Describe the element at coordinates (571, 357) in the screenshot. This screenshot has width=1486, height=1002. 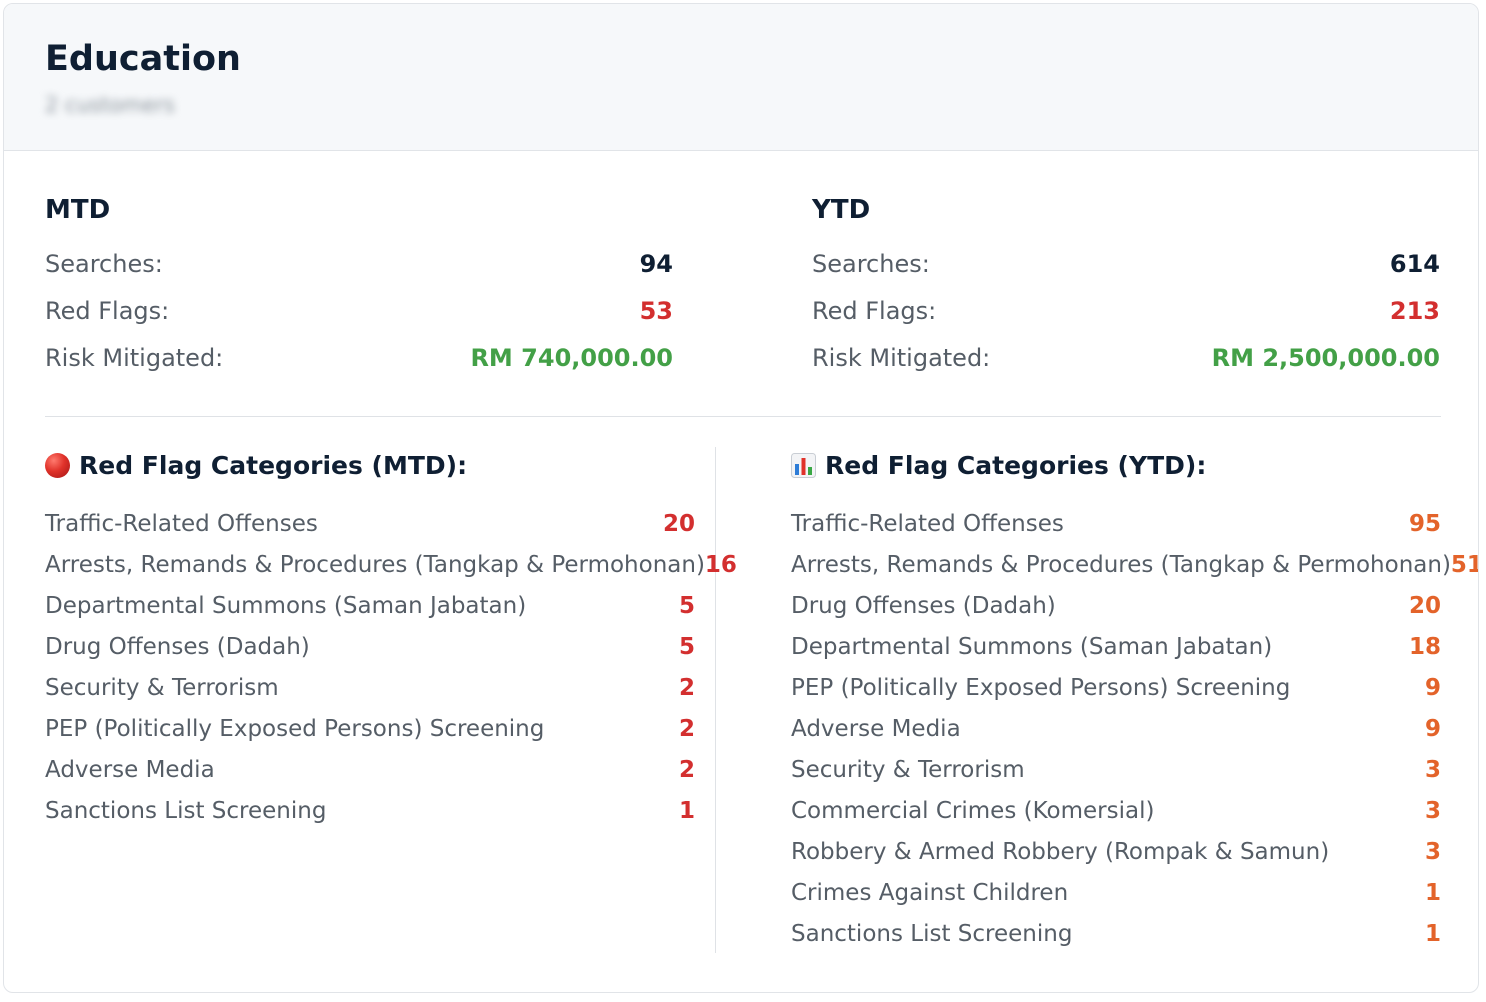
I see `mtd-risk-value: RM 740,000.00` at that location.